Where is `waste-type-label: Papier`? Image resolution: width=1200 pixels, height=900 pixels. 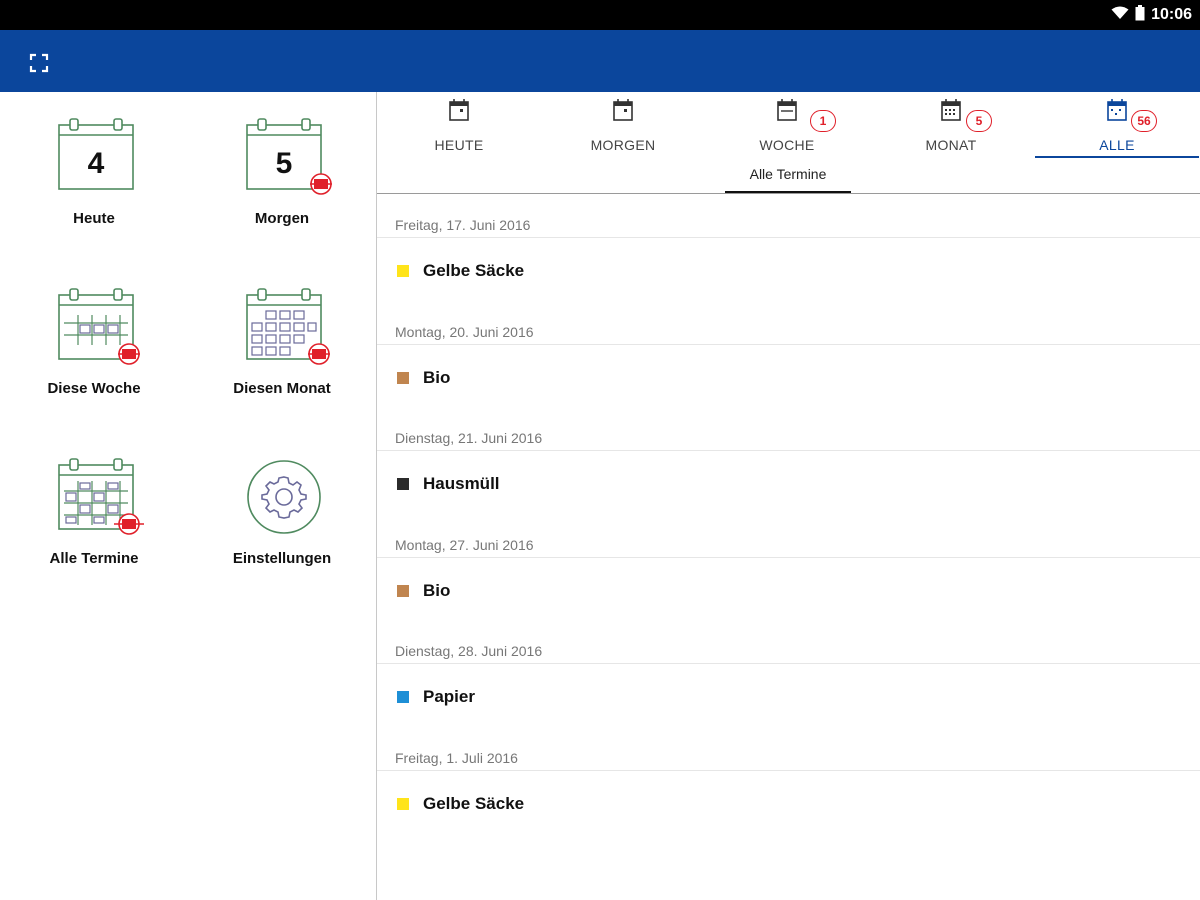 waste-type-label: Papier is located at coordinates (449, 697).